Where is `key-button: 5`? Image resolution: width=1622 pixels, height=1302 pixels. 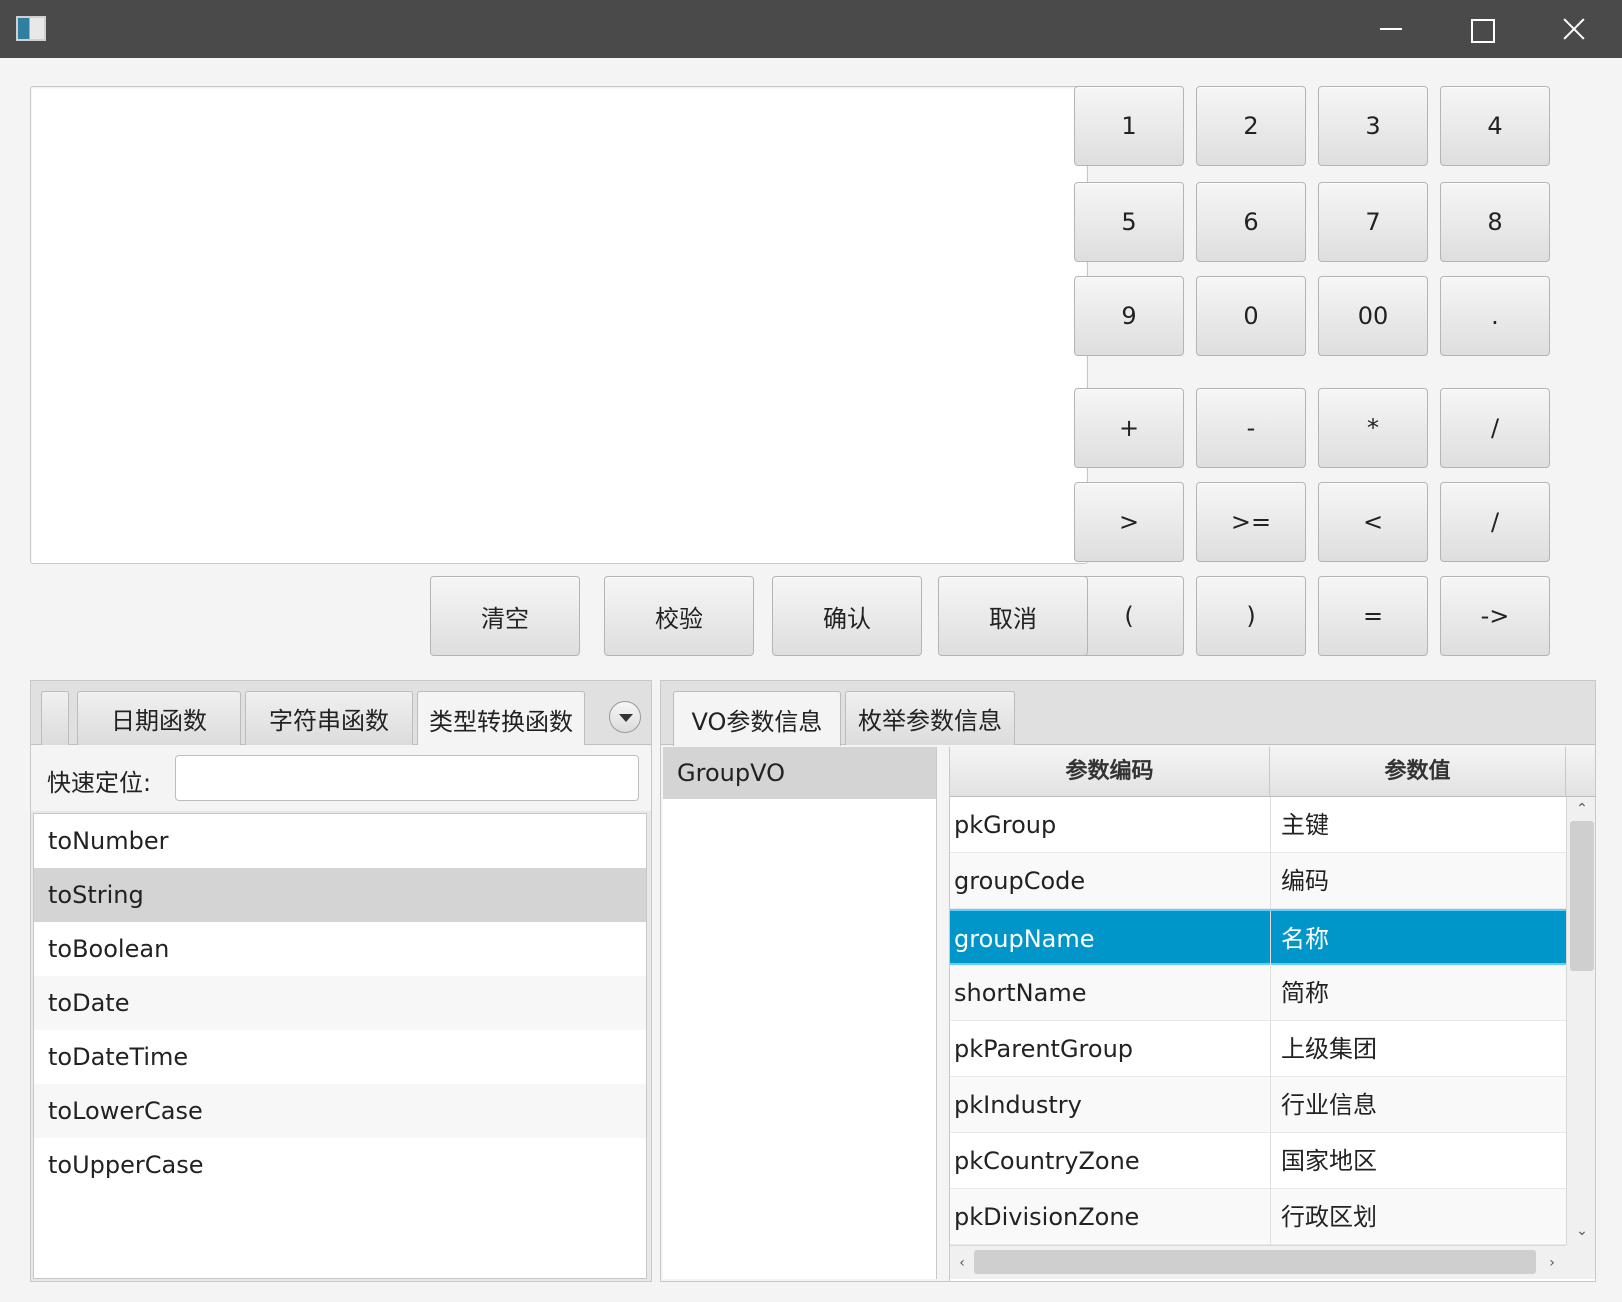 key-button: 5 is located at coordinates (1129, 222).